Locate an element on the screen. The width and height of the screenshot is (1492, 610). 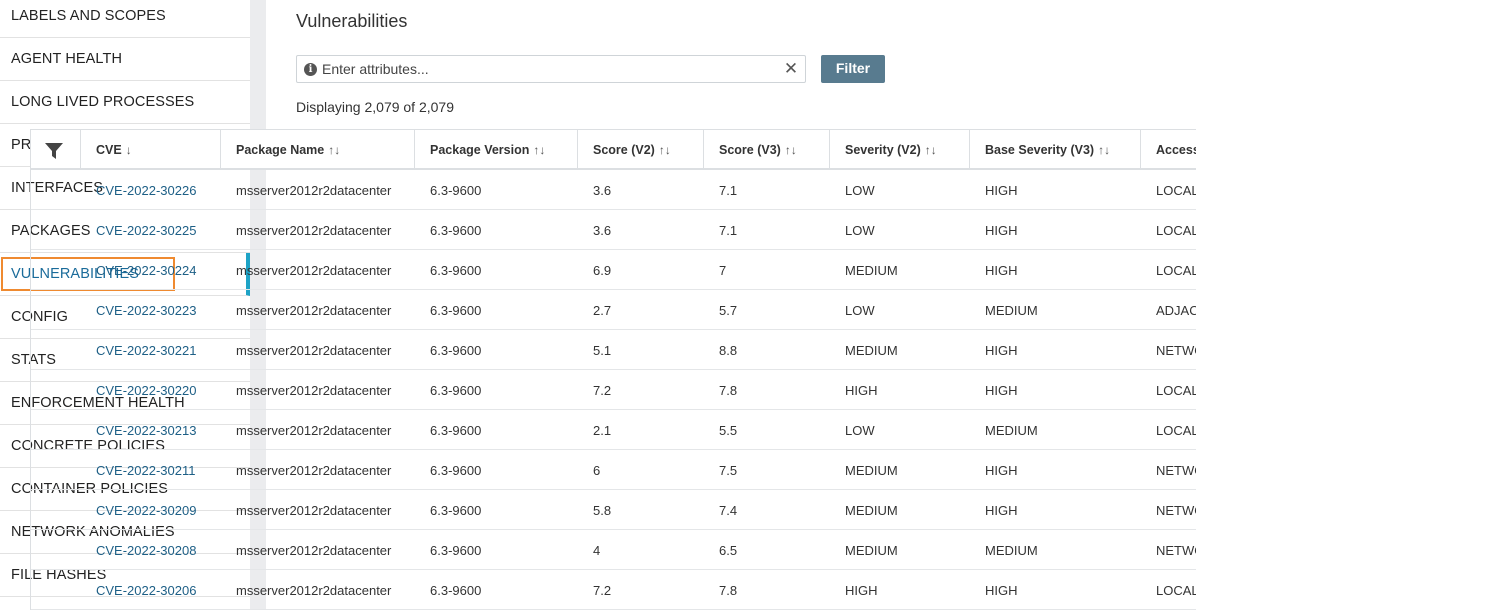
column-header-access: Access is located at coordinates (1168, 149).